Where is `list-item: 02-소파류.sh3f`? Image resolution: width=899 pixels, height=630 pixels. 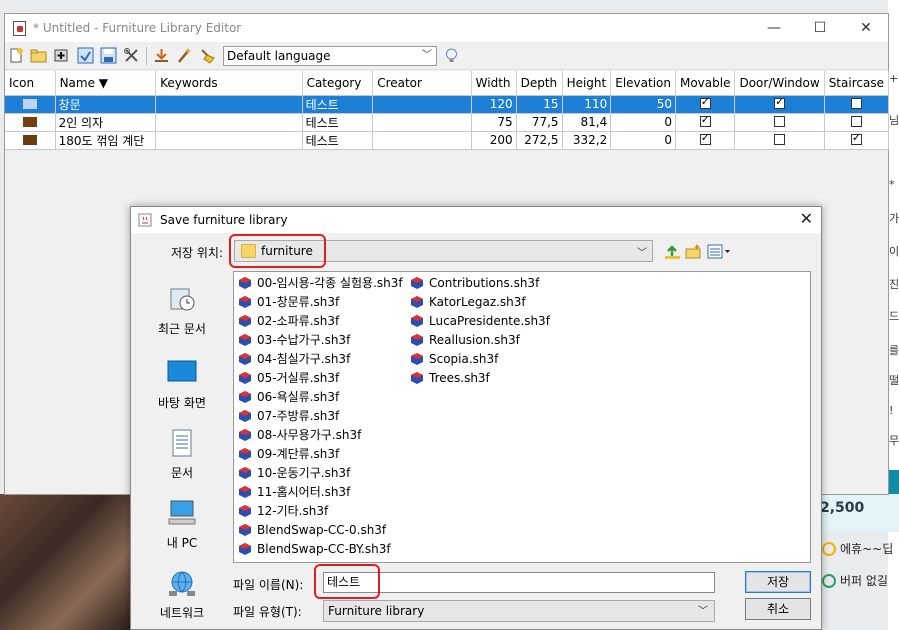 list-item: 02-소파류.sh3f is located at coordinates (288, 321).